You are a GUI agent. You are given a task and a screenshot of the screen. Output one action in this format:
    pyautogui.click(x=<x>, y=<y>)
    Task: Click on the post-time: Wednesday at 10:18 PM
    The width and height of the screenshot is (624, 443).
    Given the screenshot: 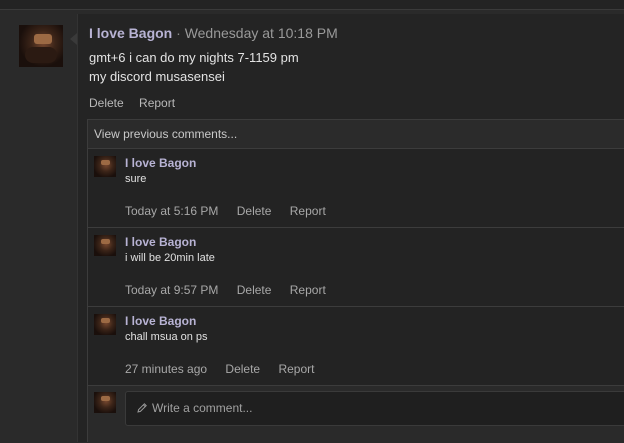 What is the action you would take?
    pyautogui.click(x=261, y=33)
    